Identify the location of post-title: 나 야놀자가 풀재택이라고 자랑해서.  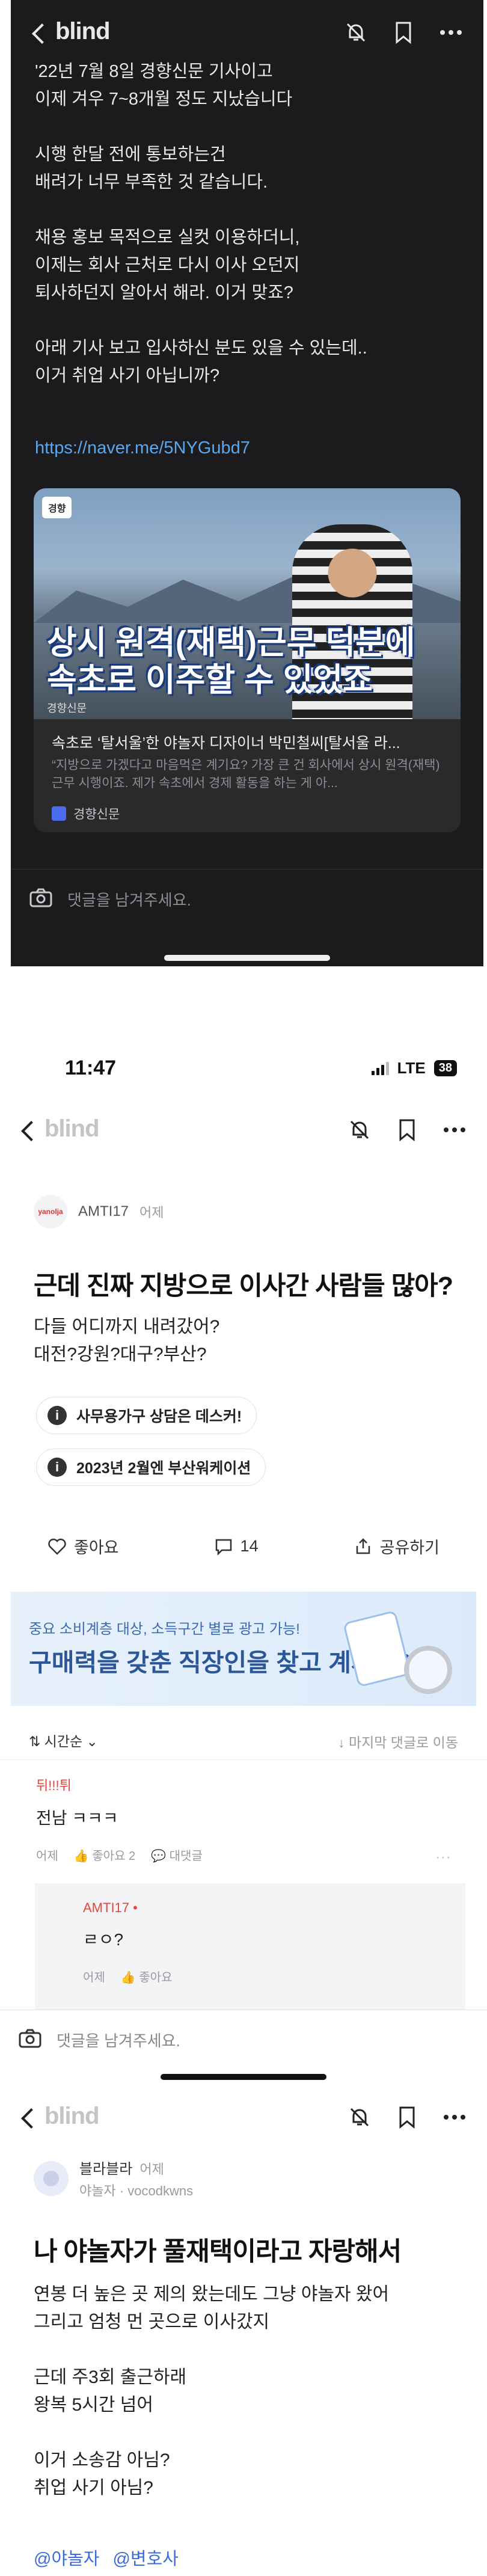
(218, 2251).